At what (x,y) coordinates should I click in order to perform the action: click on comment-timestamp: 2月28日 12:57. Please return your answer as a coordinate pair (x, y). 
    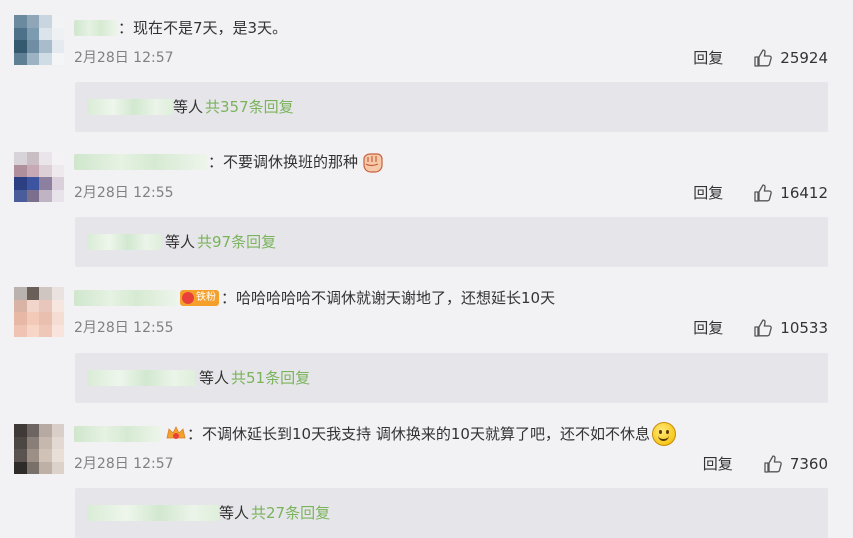
    Looking at the image, I should click on (124, 464).